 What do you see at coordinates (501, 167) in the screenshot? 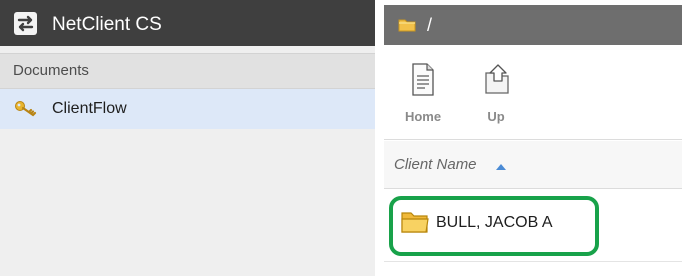
I see `sort-ascending-icon` at bounding box center [501, 167].